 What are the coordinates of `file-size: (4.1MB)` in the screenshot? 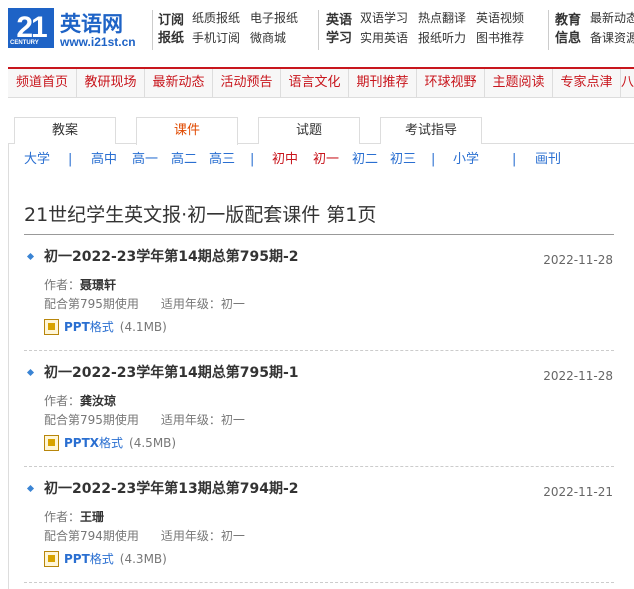 It's located at (143, 326).